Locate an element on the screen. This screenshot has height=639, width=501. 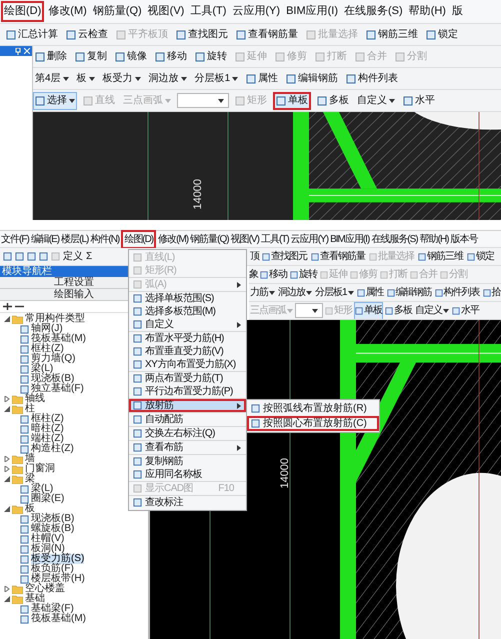
toolbar-label: 顶 is located at coordinates (254, 257).